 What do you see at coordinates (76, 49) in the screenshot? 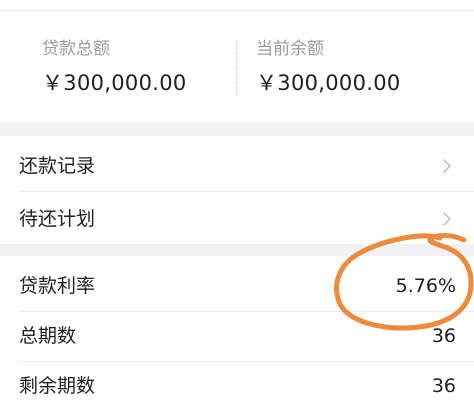
I see `total-loan-label: 贷款总额` at bounding box center [76, 49].